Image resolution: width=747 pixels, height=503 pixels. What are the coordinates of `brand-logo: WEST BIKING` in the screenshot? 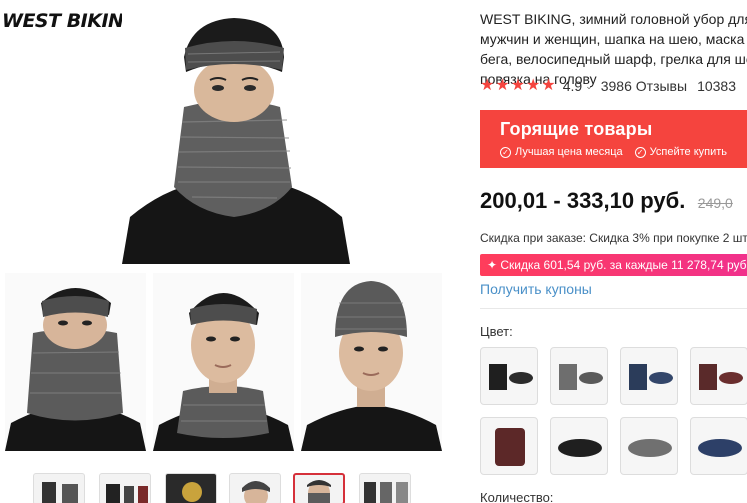 It's located at (70, 21).